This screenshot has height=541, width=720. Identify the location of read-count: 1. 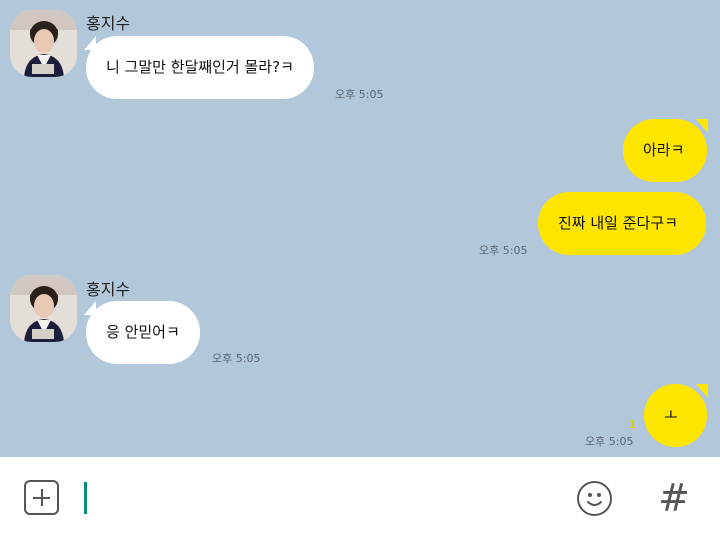
(632, 424).